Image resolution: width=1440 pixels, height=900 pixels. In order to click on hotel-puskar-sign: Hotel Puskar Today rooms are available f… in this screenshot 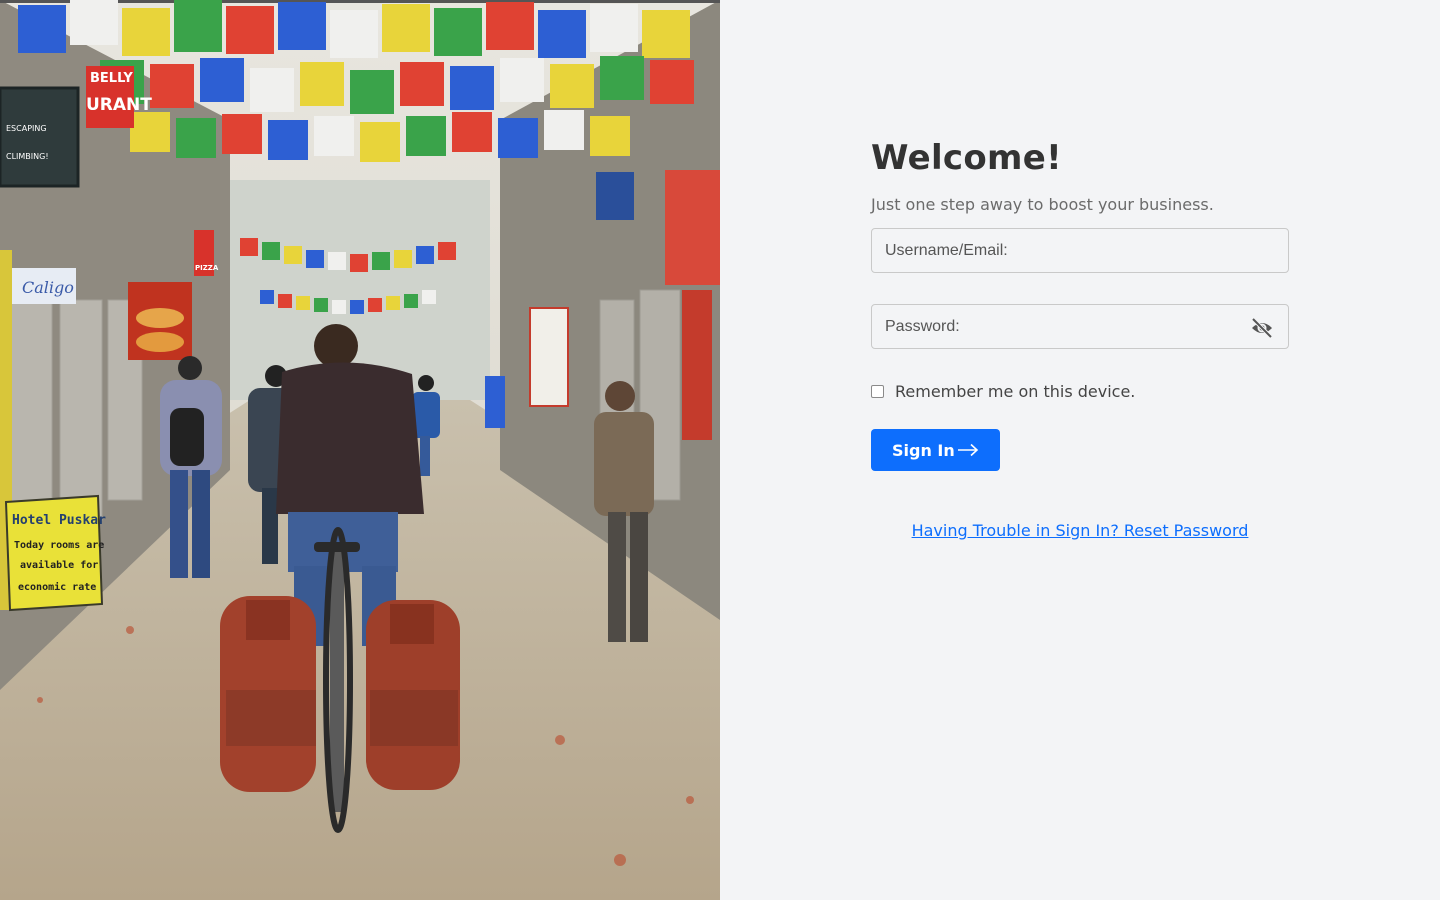, I will do `click(55, 553)`.